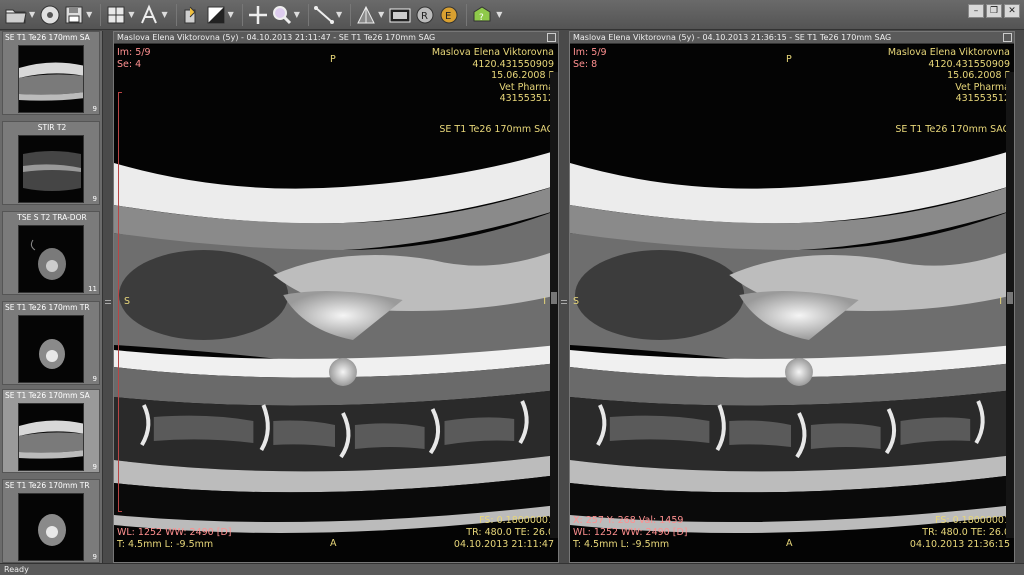 This screenshot has height=575, width=1024. What do you see at coordinates (976, 11) in the screenshot?
I see `minimize-icon: –` at bounding box center [976, 11].